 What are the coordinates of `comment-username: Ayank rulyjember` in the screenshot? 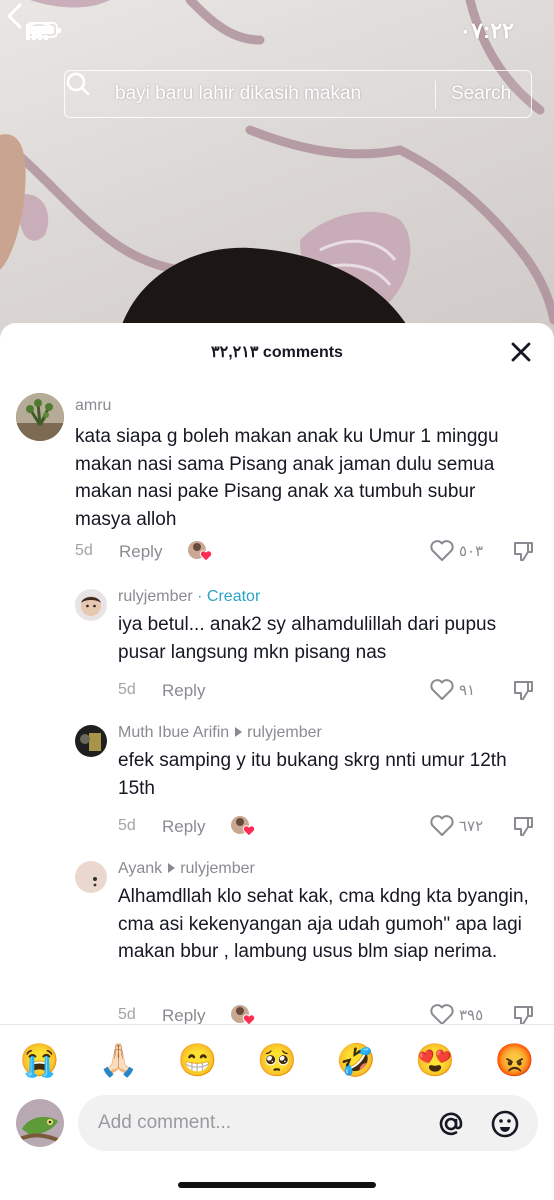 It's located at (186, 869).